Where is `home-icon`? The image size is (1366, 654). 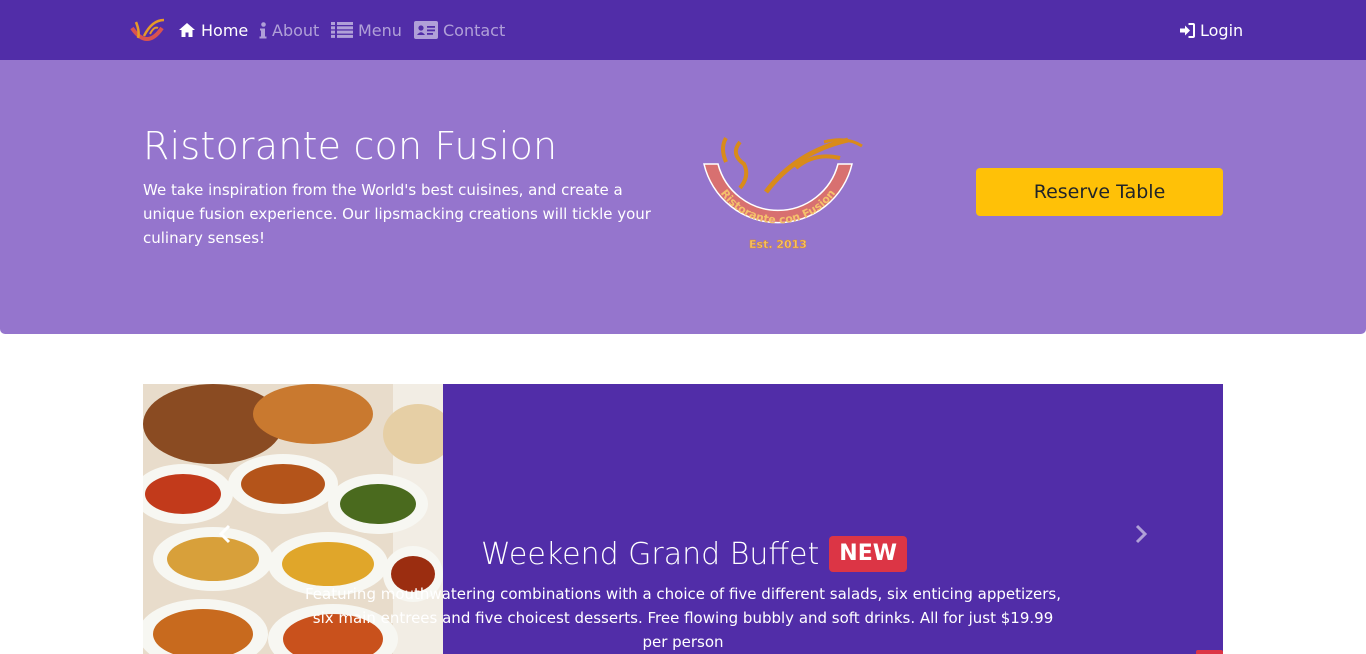
home-icon is located at coordinates (187, 30).